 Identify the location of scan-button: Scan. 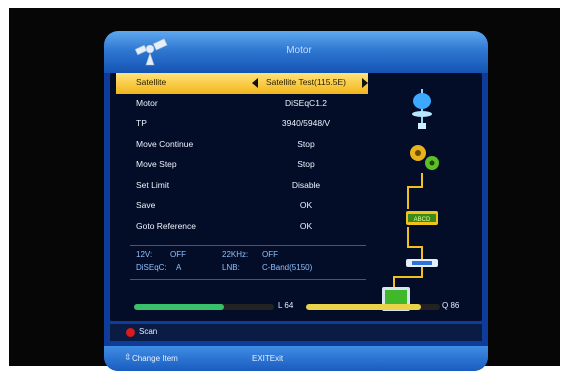
(156, 333).